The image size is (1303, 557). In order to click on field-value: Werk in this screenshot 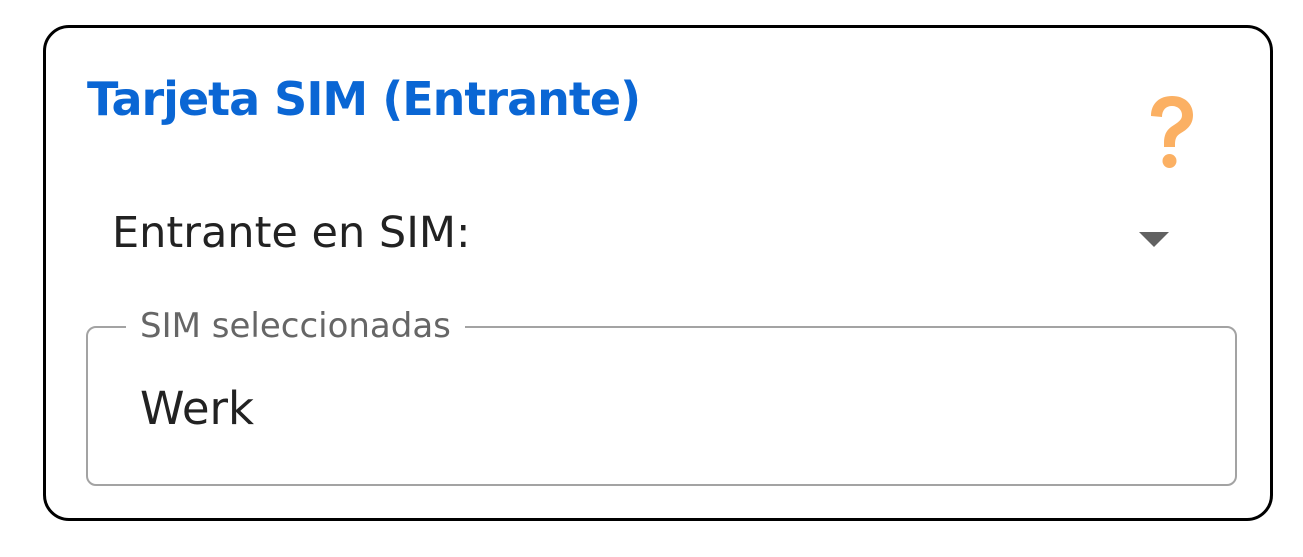, I will do `click(197, 408)`.